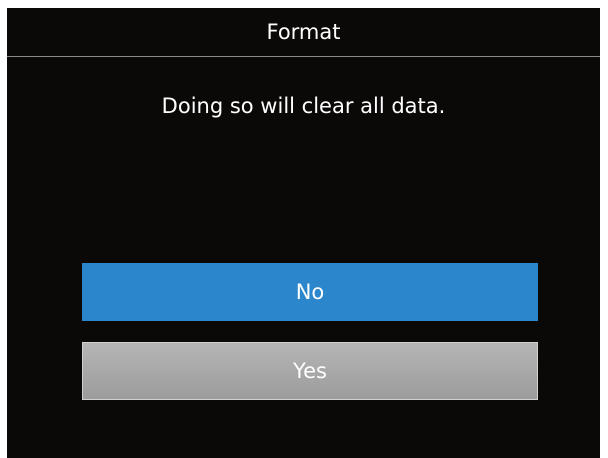 This screenshot has height=458, width=608. What do you see at coordinates (303, 56) in the screenshot?
I see `title-divider` at bounding box center [303, 56].